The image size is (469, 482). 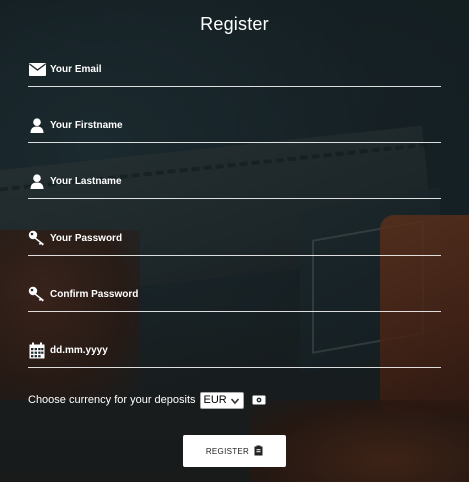 I want to click on password-input, so click(x=240, y=238).